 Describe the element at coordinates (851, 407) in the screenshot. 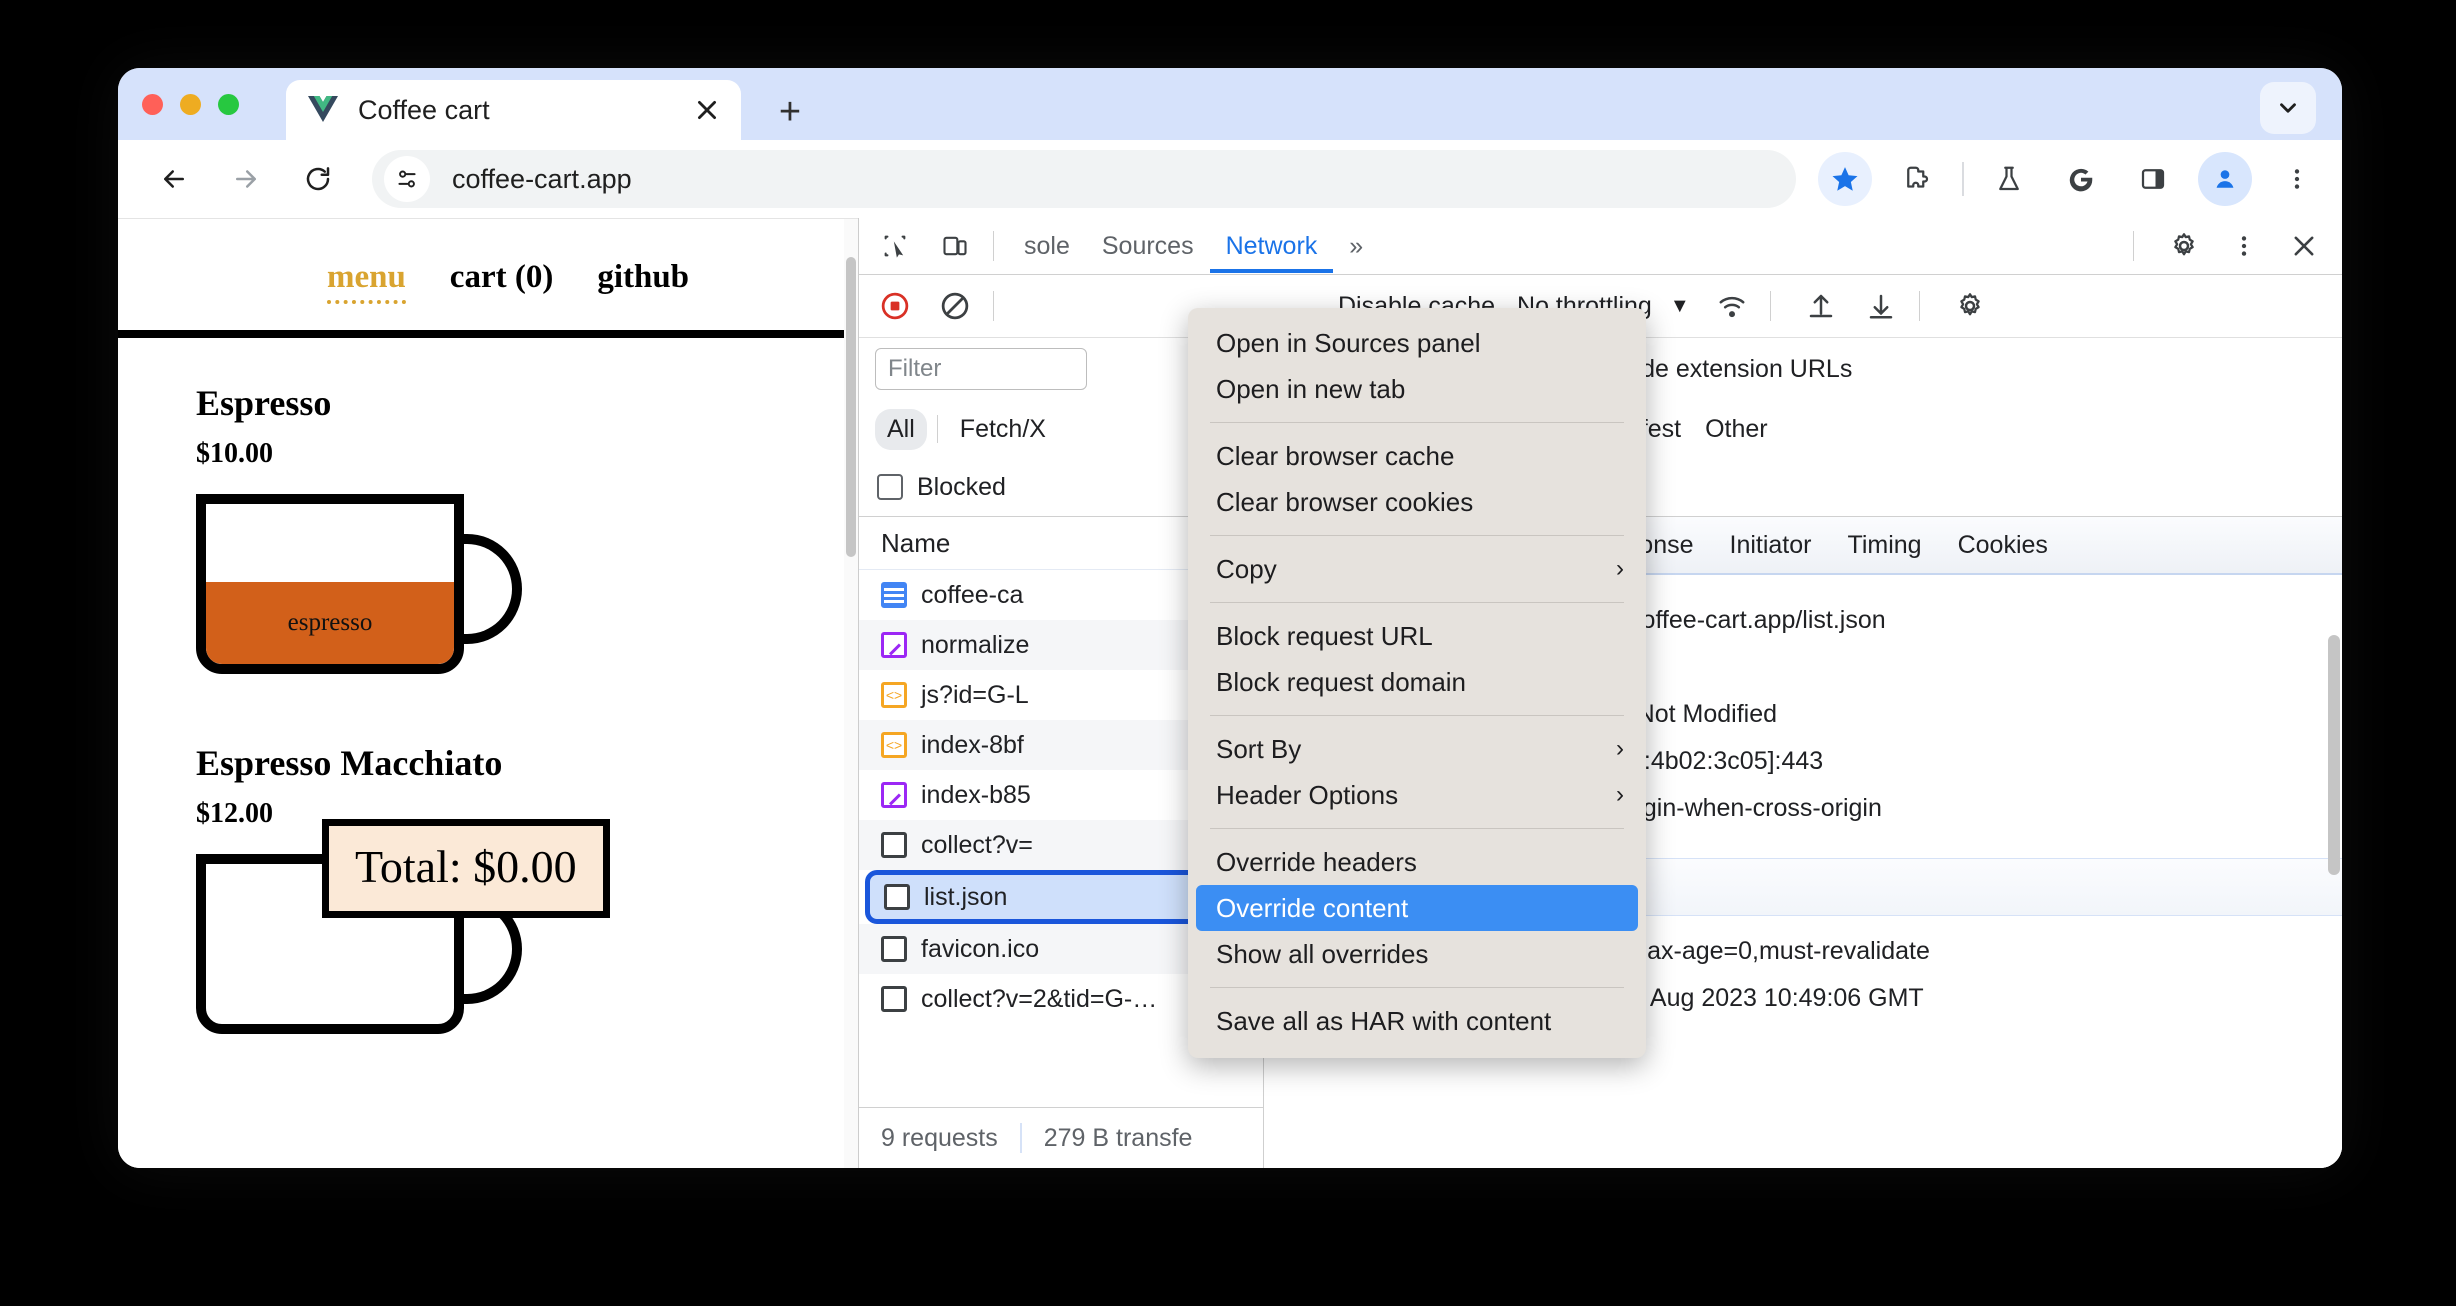

I see `page-scrollbar-thumb` at that location.